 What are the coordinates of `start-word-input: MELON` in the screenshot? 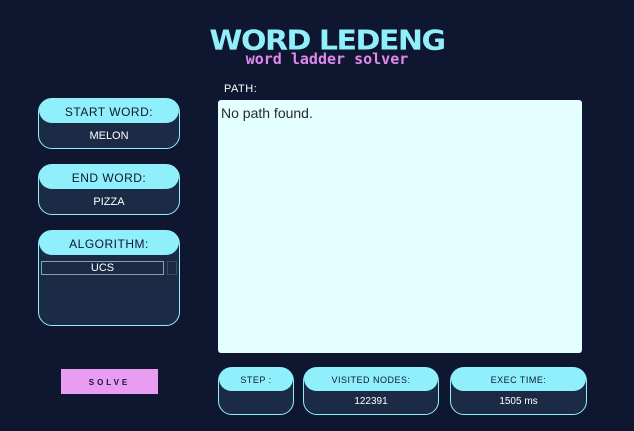 It's located at (109, 136).